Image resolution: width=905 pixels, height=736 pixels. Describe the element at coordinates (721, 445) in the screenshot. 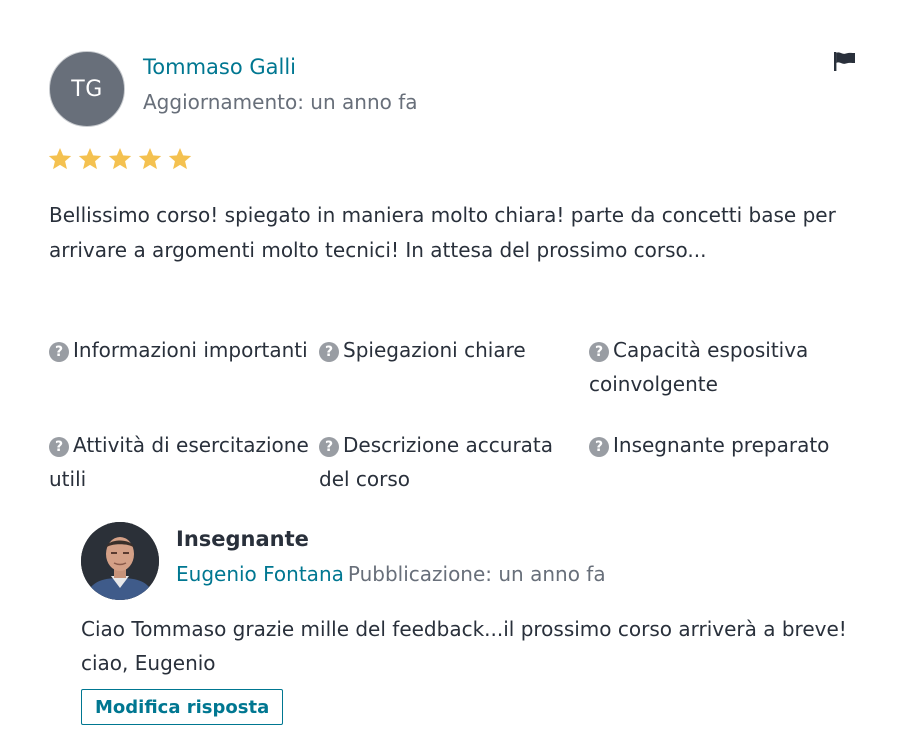

I see `attribute-label: Insegnante preparato` at that location.